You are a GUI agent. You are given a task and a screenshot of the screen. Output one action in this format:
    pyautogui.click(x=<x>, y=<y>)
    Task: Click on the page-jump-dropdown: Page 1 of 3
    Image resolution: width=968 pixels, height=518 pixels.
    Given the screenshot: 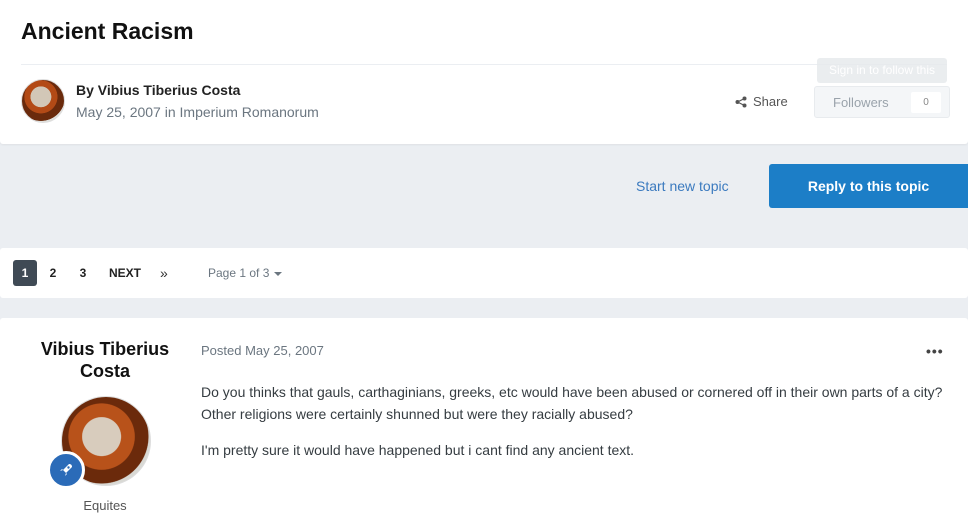 What is the action you would take?
    pyautogui.click(x=245, y=273)
    